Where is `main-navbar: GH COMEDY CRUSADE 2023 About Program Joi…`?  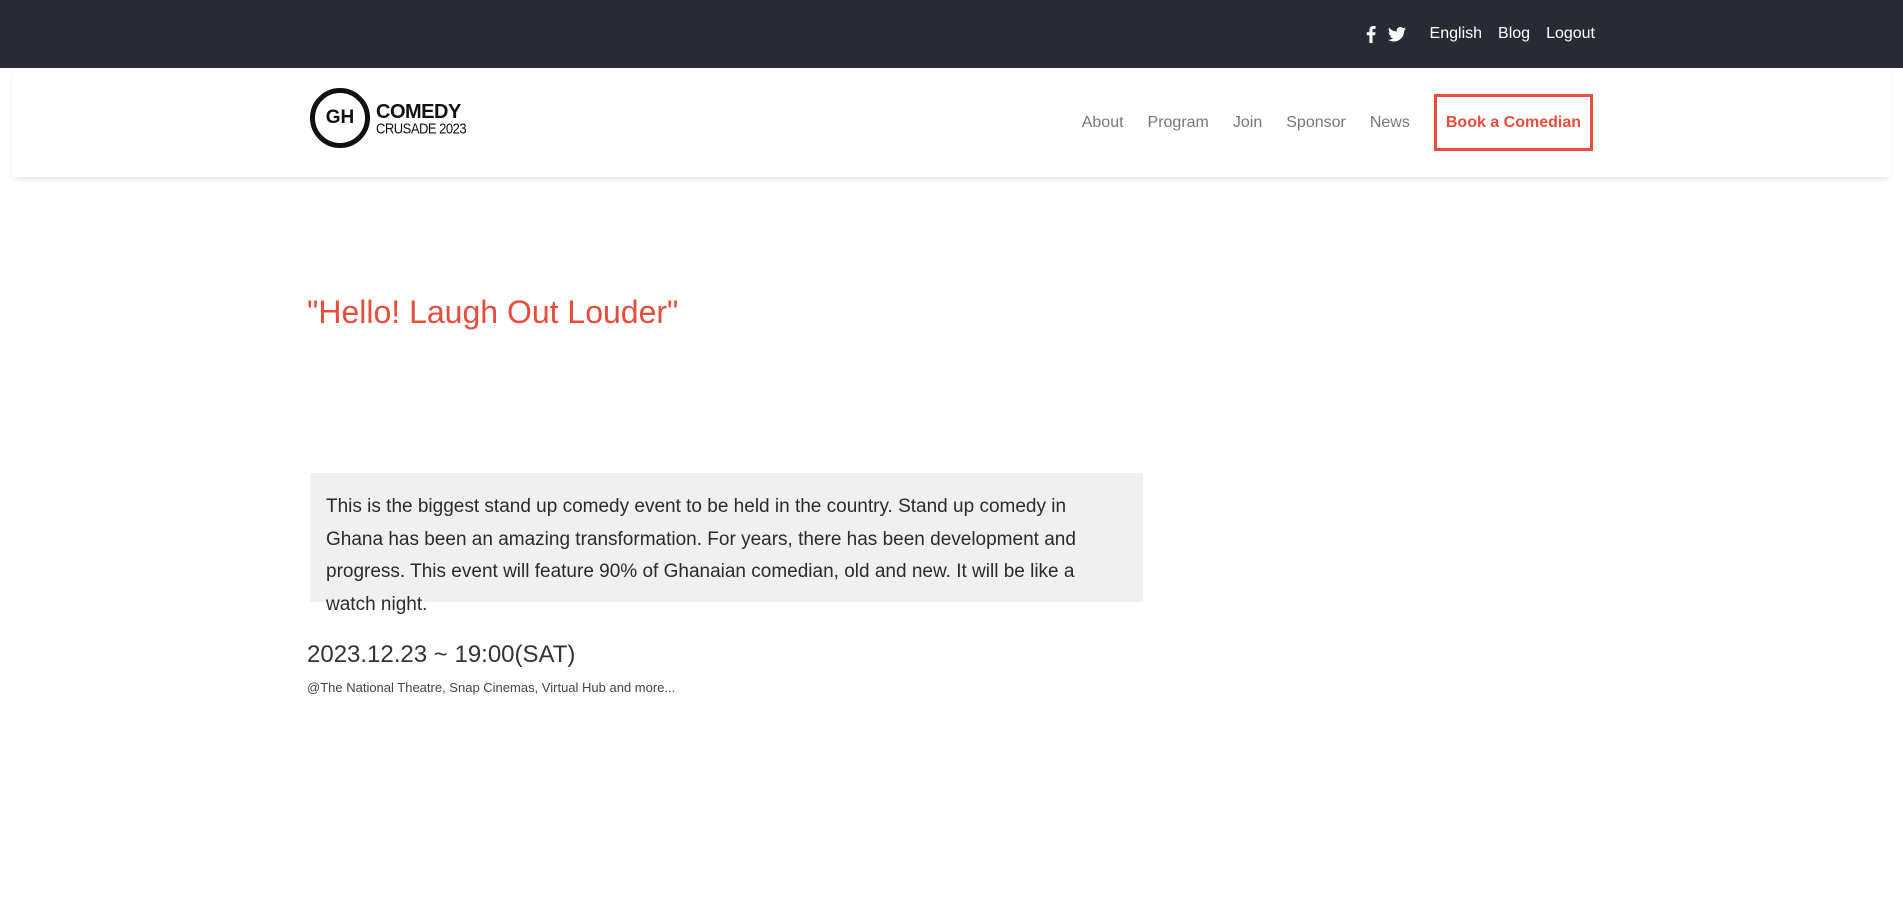 main-navbar: GH COMEDY CRUSADE 2023 About Program Joi… is located at coordinates (951, 122).